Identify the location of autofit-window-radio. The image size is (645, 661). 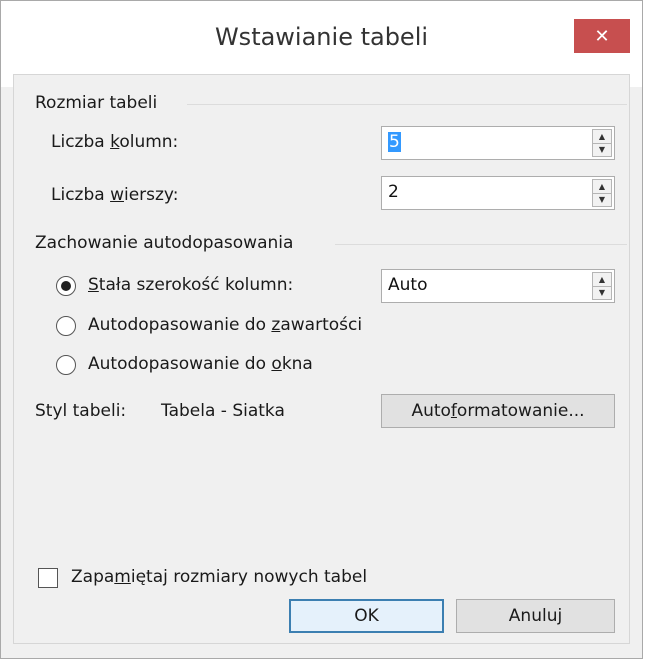
(66, 365).